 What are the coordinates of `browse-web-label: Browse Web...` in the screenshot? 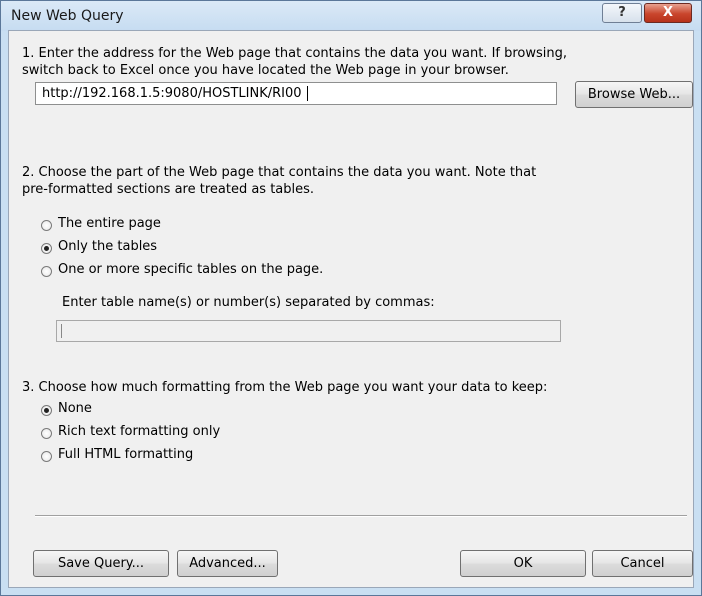 It's located at (634, 94).